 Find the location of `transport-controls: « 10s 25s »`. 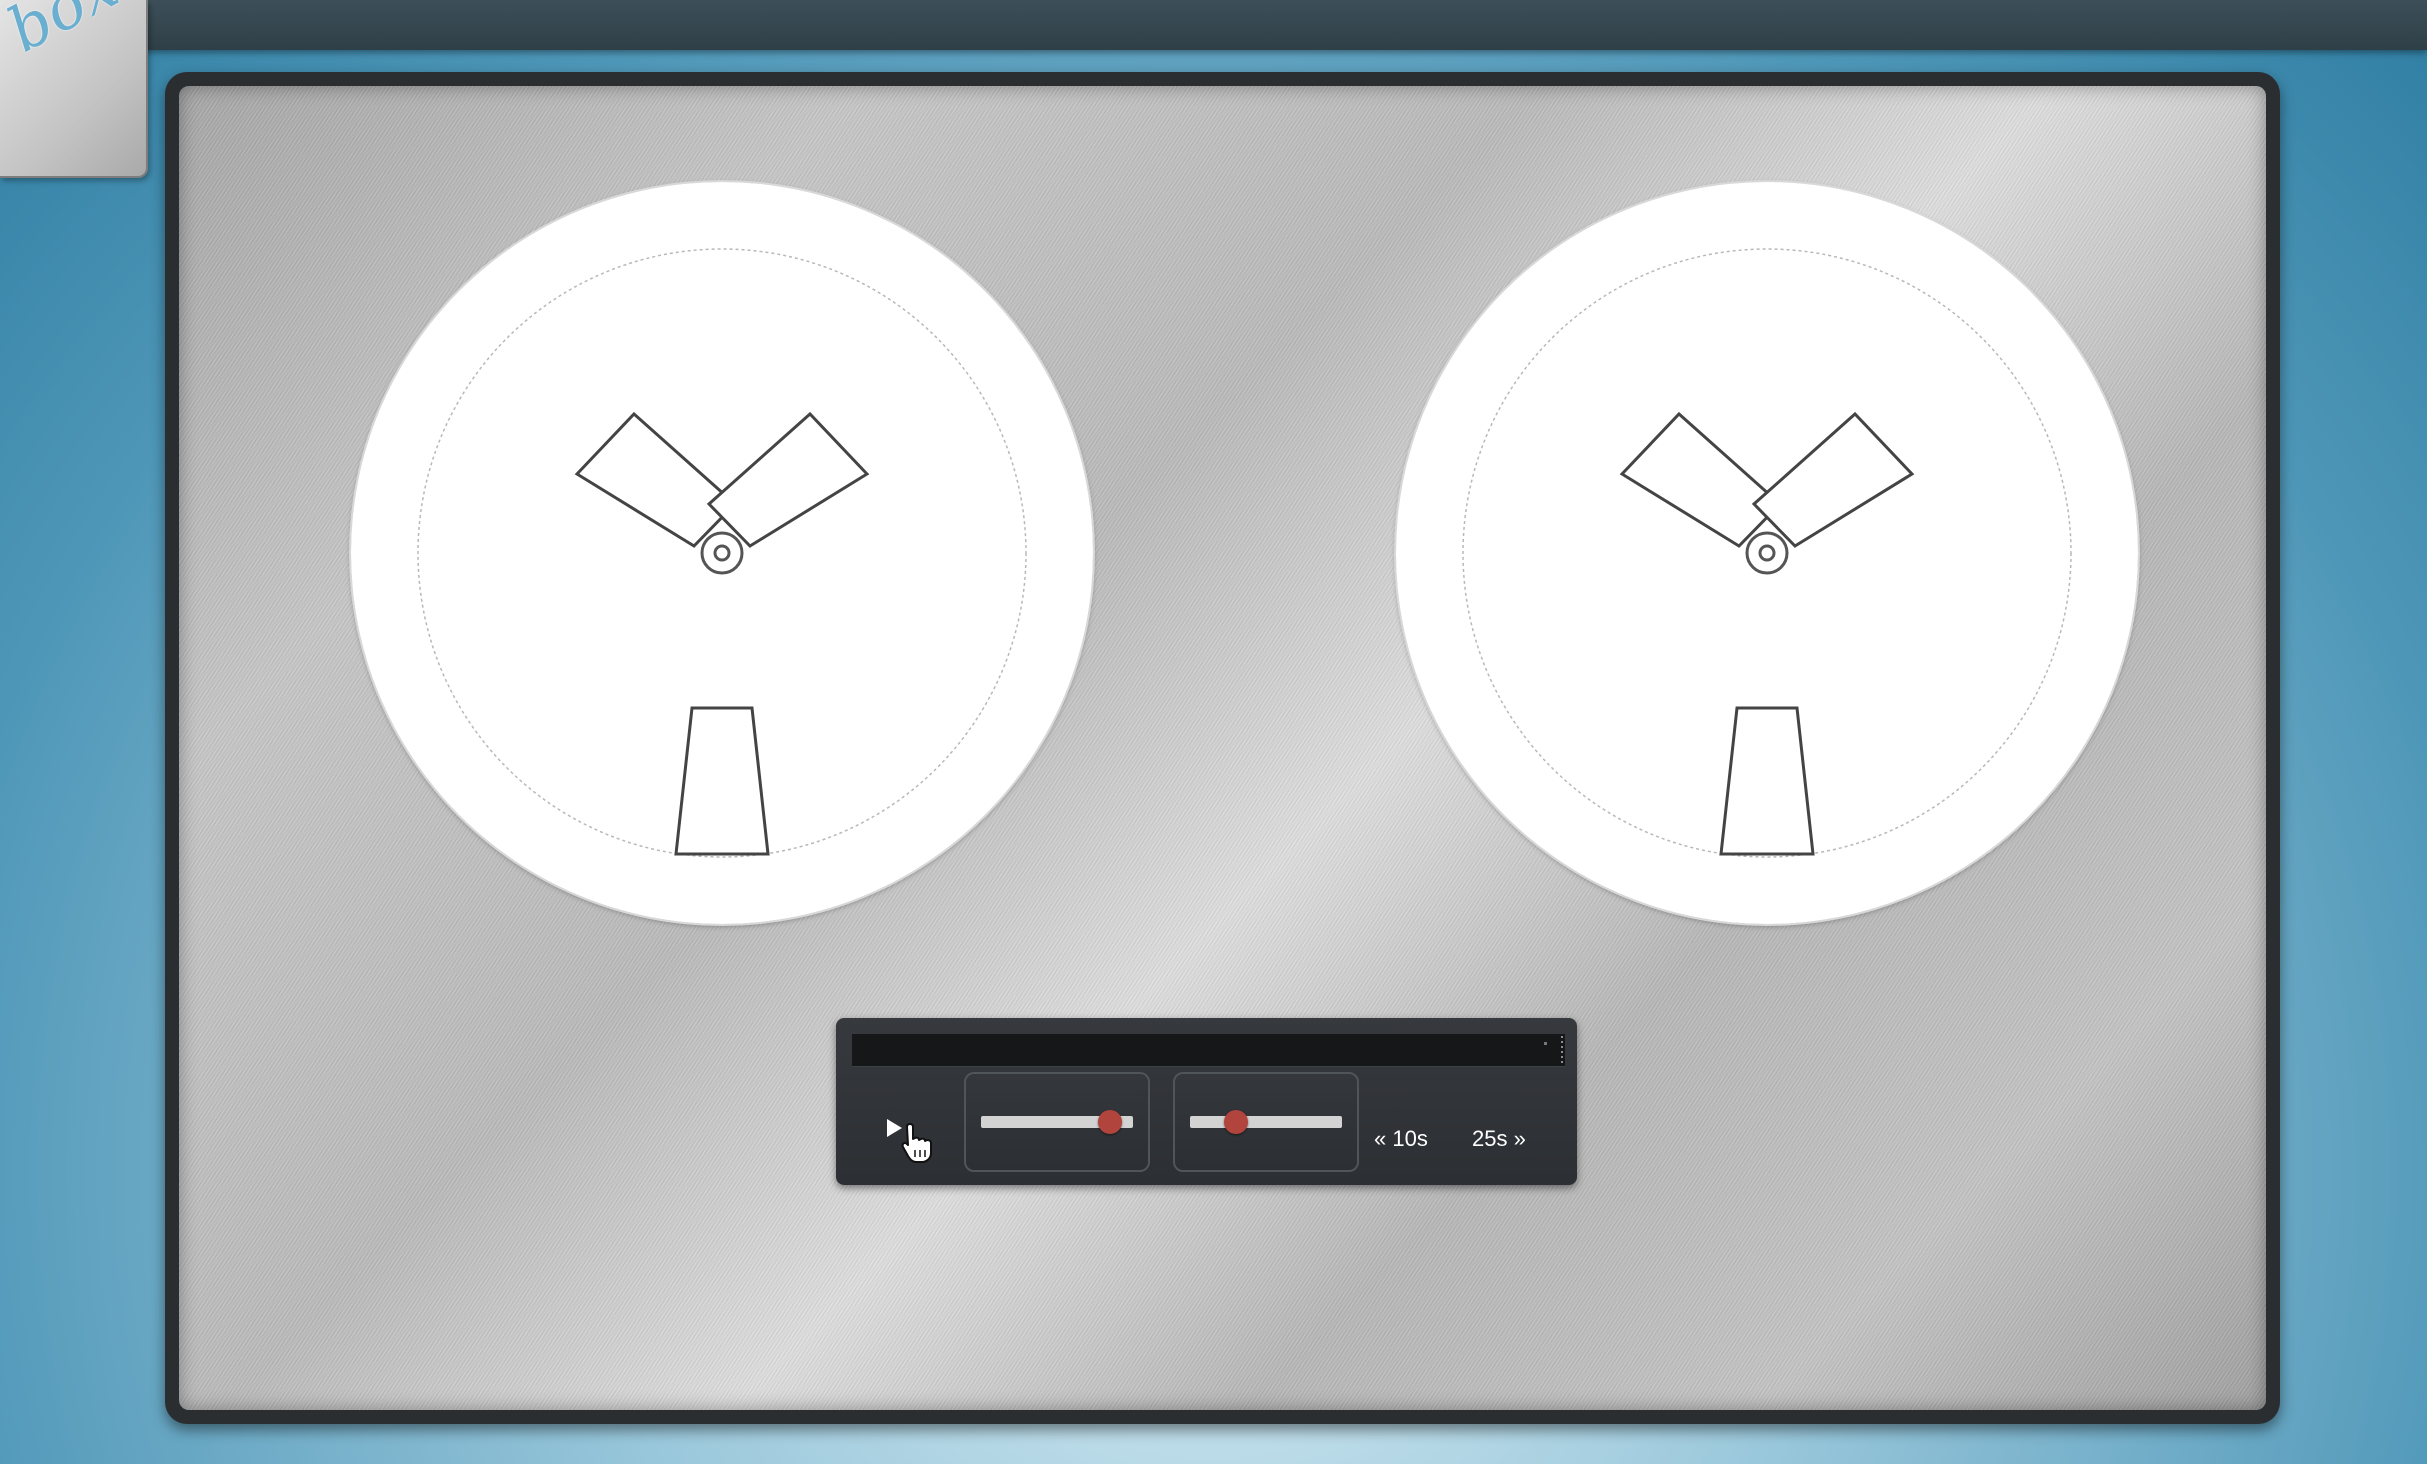

transport-controls: « 10s 25s » is located at coordinates (1206, 1101).